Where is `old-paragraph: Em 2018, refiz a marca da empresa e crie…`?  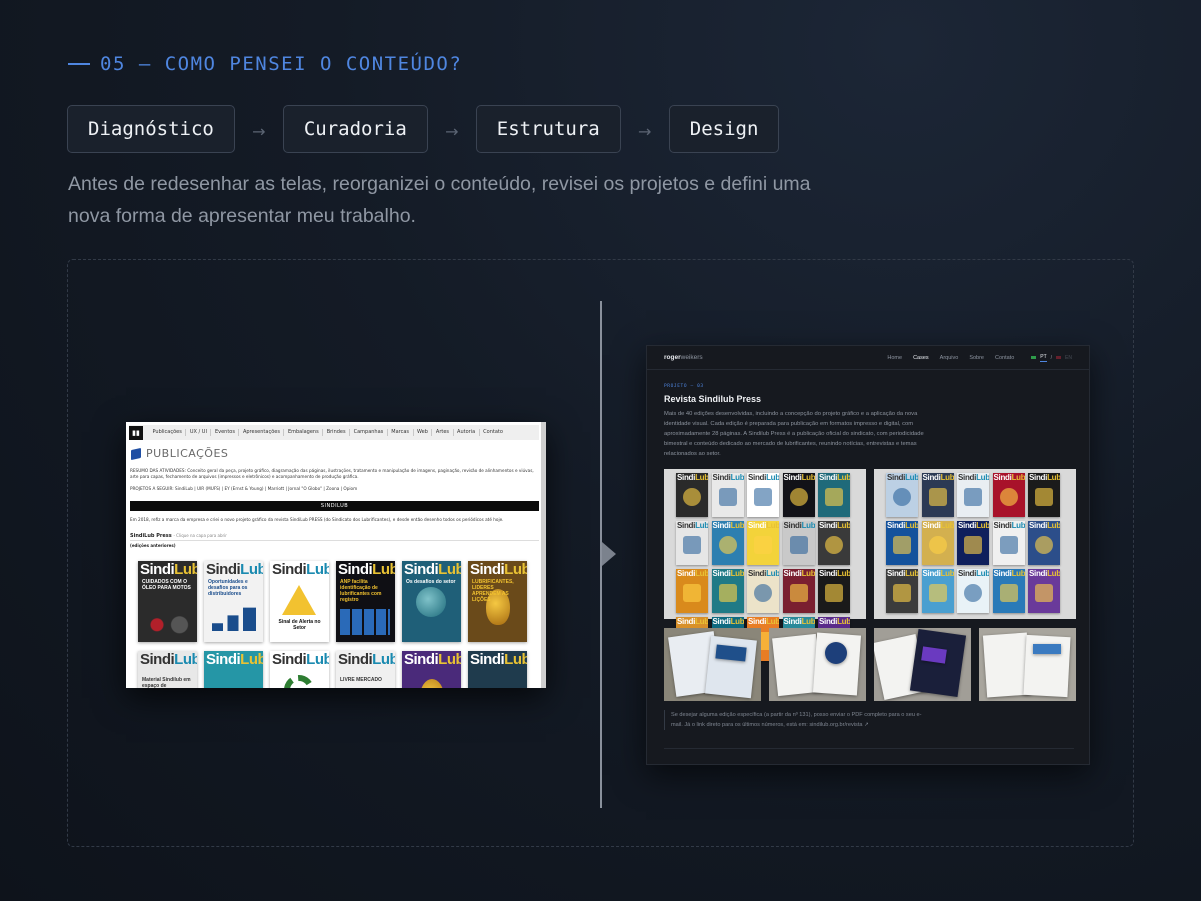
old-paragraph: Em 2018, refiz a marca da empresa e crie… is located at coordinates (317, 519).